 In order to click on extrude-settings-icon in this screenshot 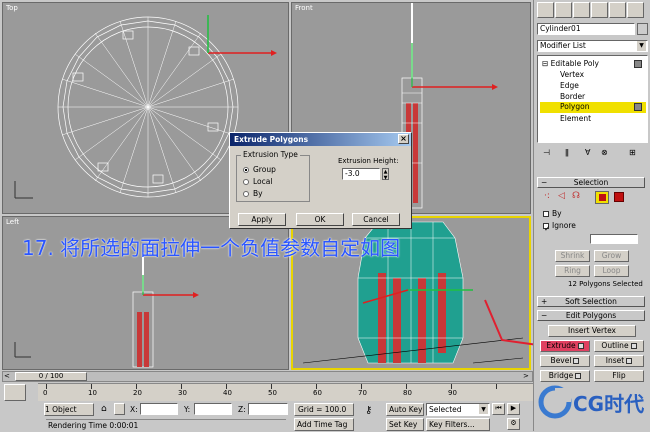, I will do `click(580, 346)`.